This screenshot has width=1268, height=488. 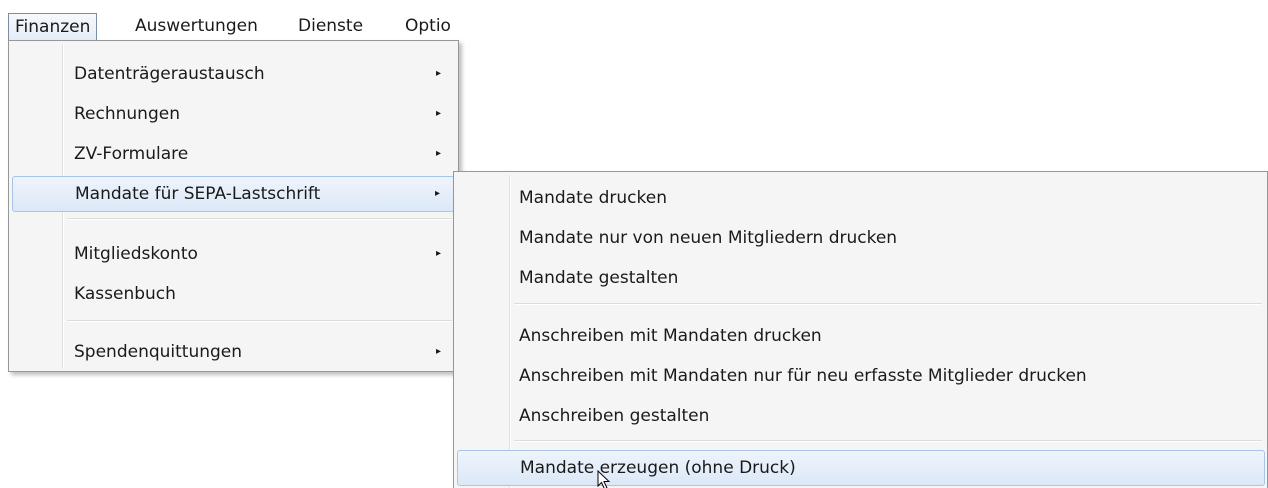 What do you see at coordinates (136, 254) in the screenshot?
I see `menu-item-label: Mitgliedskonto` at bounding box center [136, 254].